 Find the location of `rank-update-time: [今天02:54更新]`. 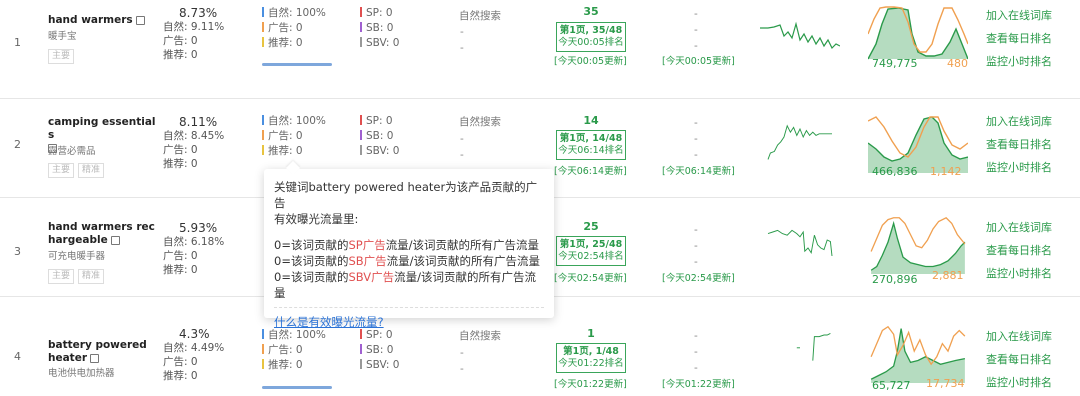

rank-update-time: [今天02:54更新] is located at coordinates (590, 278).